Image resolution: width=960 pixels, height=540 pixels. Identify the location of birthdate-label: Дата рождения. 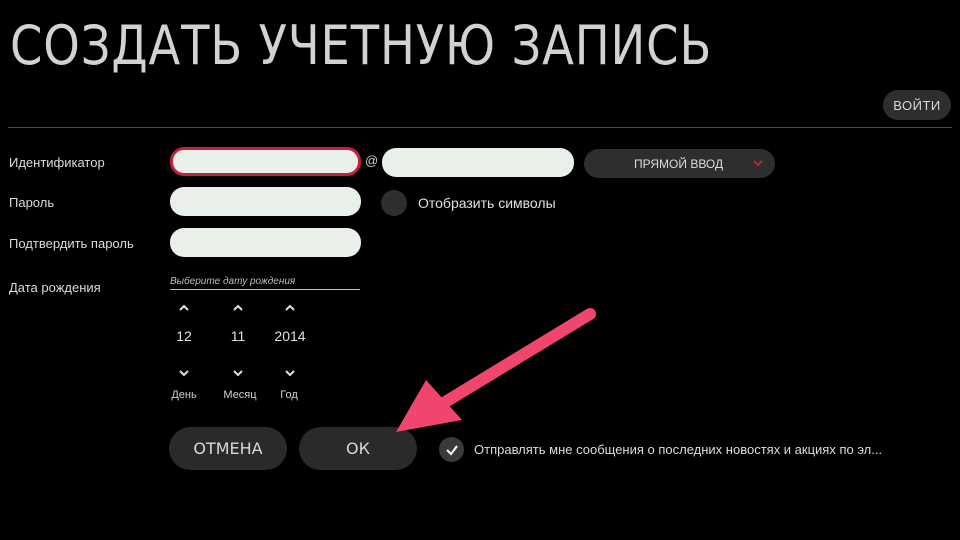
(55, 287).